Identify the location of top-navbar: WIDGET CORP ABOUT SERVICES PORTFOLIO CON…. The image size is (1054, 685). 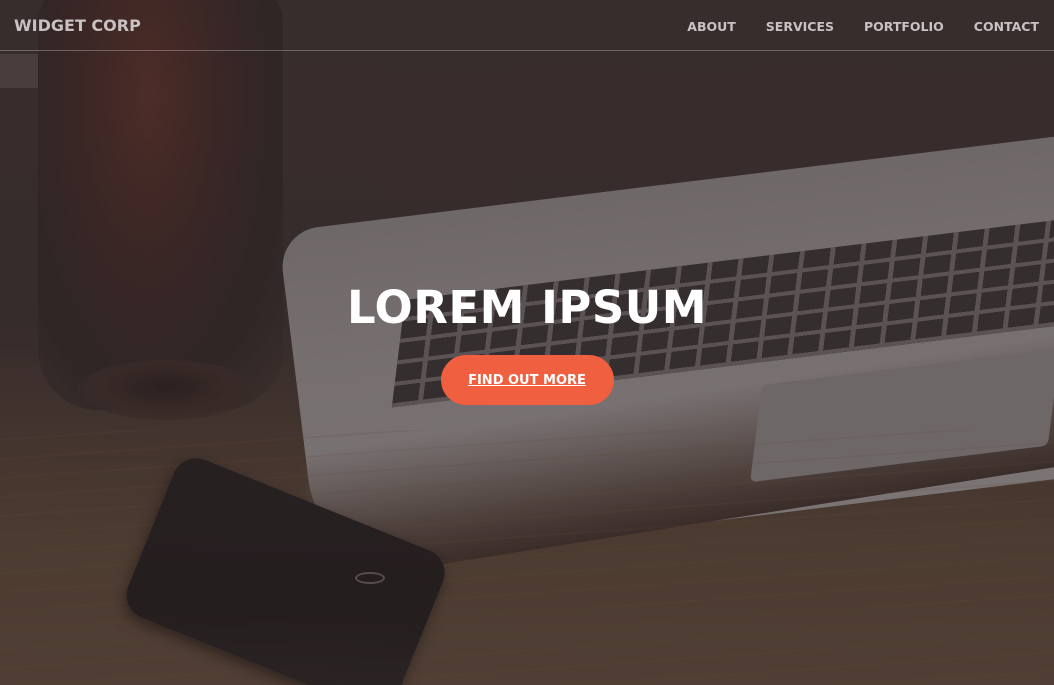
(527, 25).